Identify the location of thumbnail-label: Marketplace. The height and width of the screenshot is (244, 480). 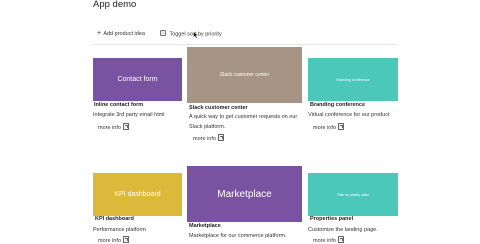
(244, 194).